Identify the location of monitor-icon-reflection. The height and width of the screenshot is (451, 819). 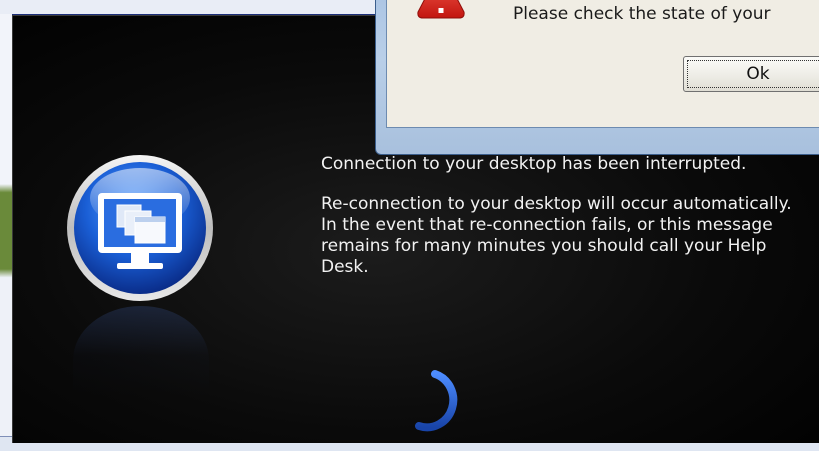
(141, 351).